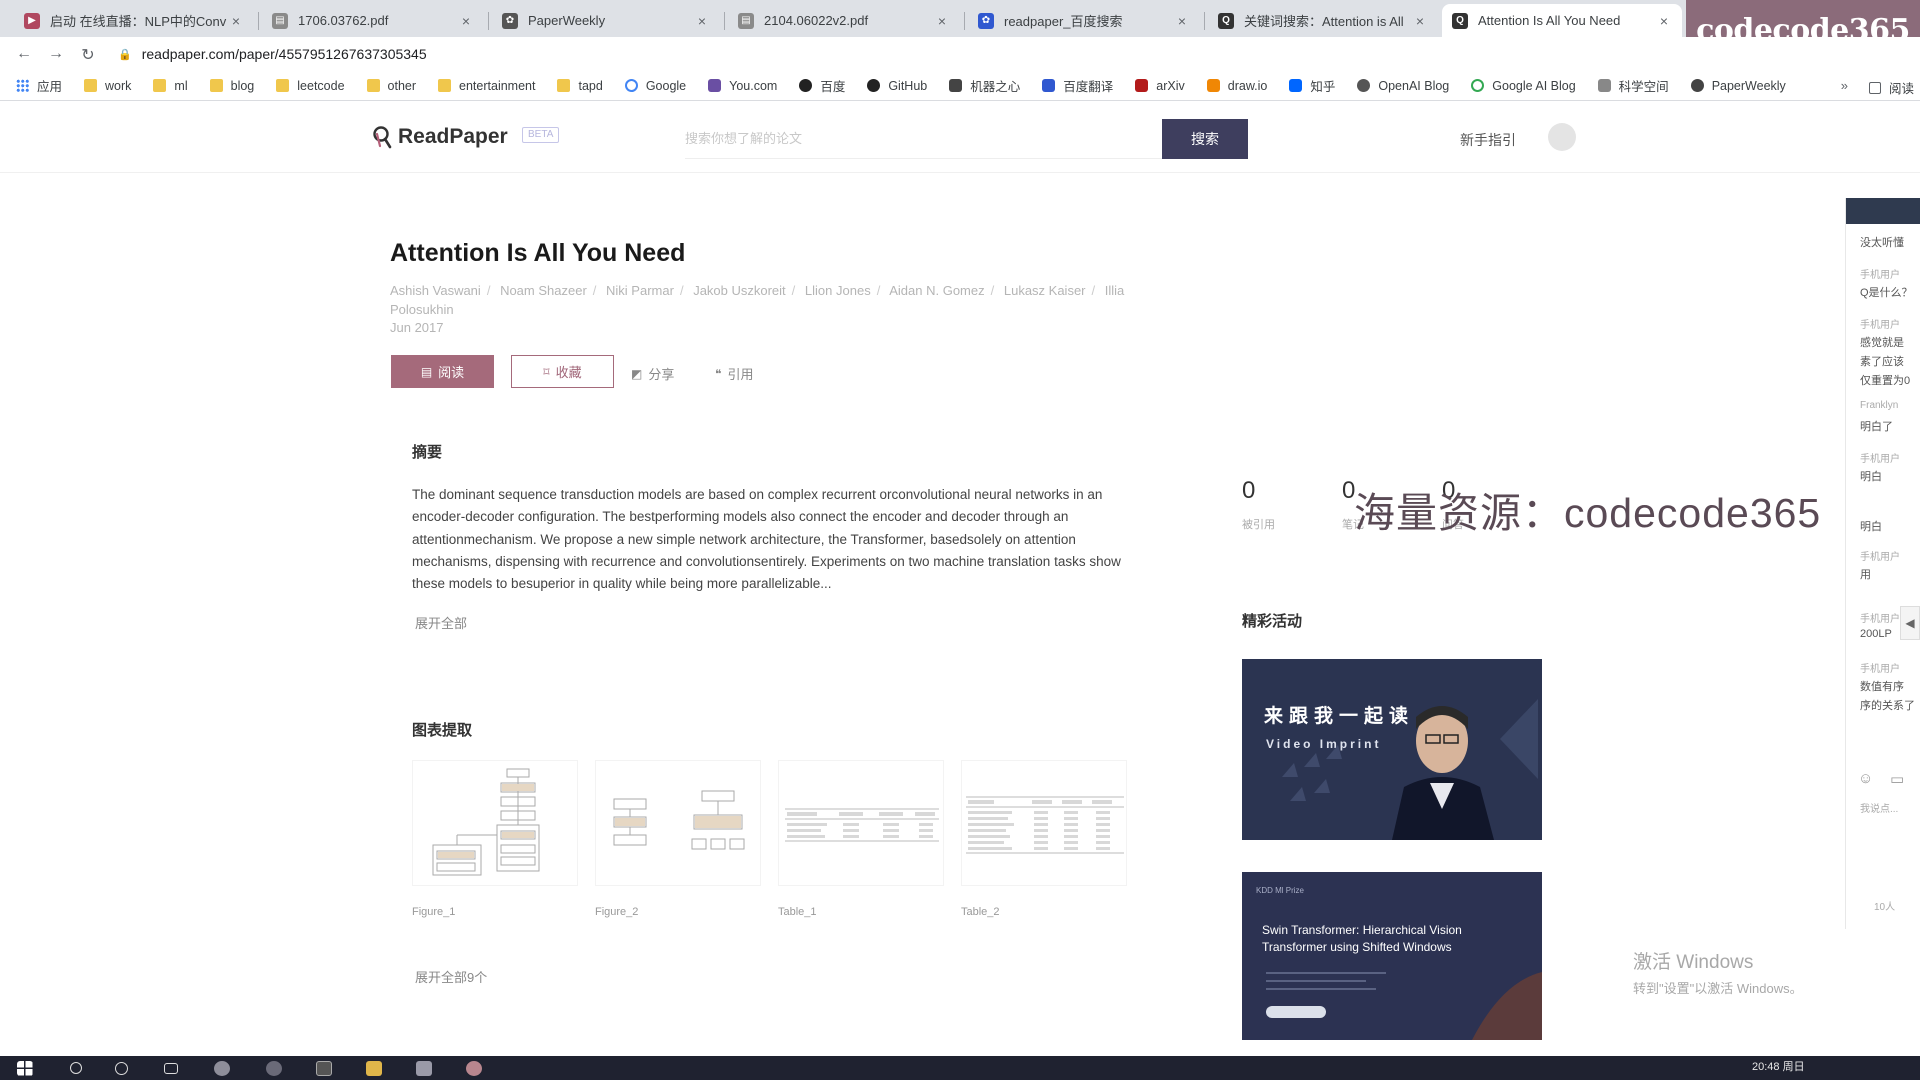  What do you see at coordinates (1323, 20) in the screenshot?
I see `tab-keyword-search: Q 关键词搜索：Attention is All ×` at bounding box center [1323, 20].